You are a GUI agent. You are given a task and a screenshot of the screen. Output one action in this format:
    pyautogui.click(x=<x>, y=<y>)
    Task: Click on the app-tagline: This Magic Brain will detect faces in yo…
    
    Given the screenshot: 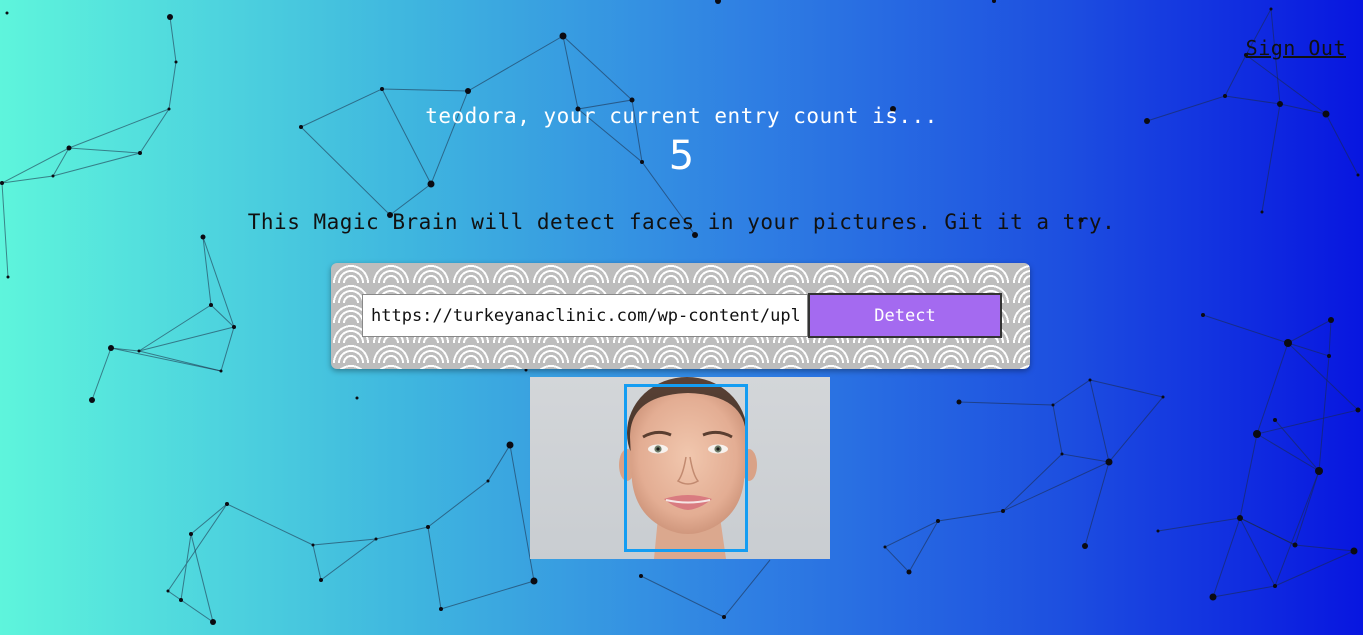 What is the action you would take?
    pyautogui.click(x=681, y=222)
    